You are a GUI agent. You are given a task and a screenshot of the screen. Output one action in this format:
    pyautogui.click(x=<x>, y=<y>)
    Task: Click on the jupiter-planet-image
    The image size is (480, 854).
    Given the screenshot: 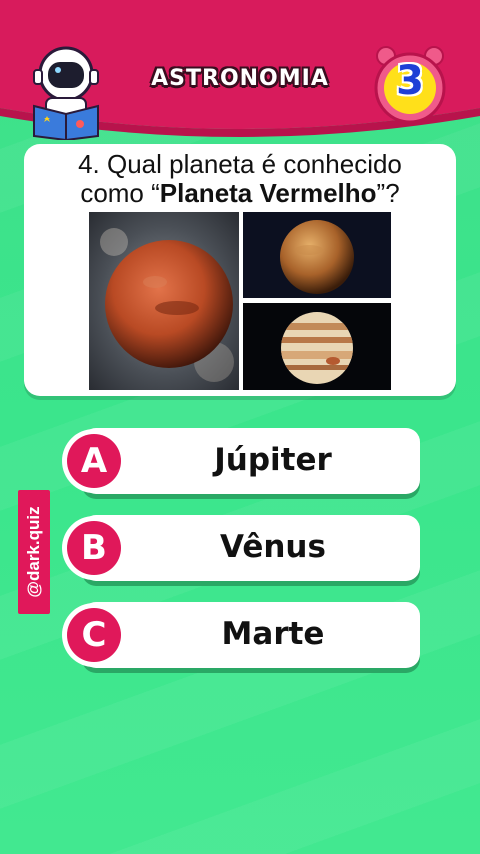 What is the action you would take?
    pyautogui.click(x=317, y=346)
    